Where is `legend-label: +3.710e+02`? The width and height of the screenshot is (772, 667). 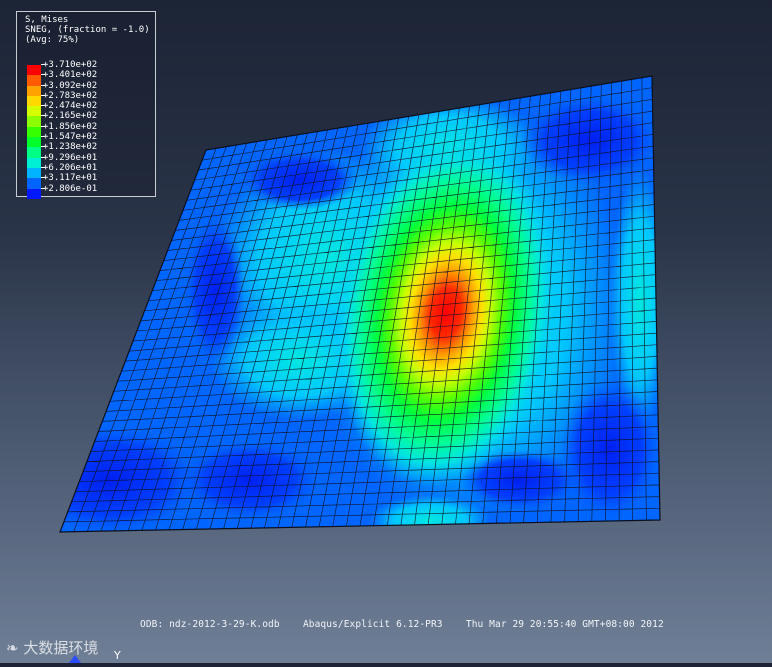 legend-label: +3.710e+02 is located at coordinates (70, 65).